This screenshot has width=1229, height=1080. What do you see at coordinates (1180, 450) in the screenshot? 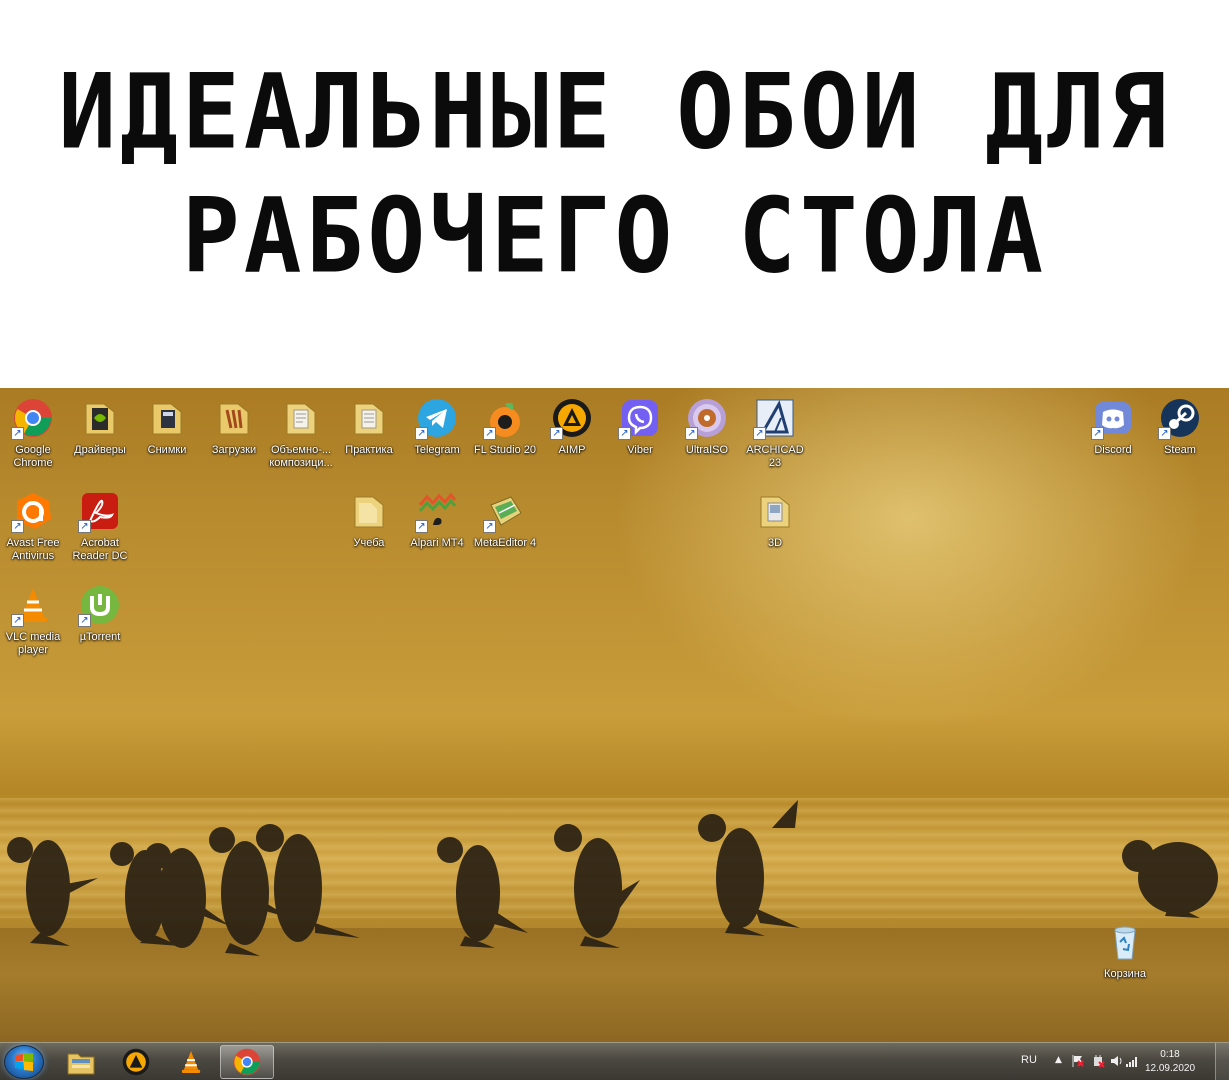
I see `desktop-icon-label: Steam` at bounding box center [1180, 450].